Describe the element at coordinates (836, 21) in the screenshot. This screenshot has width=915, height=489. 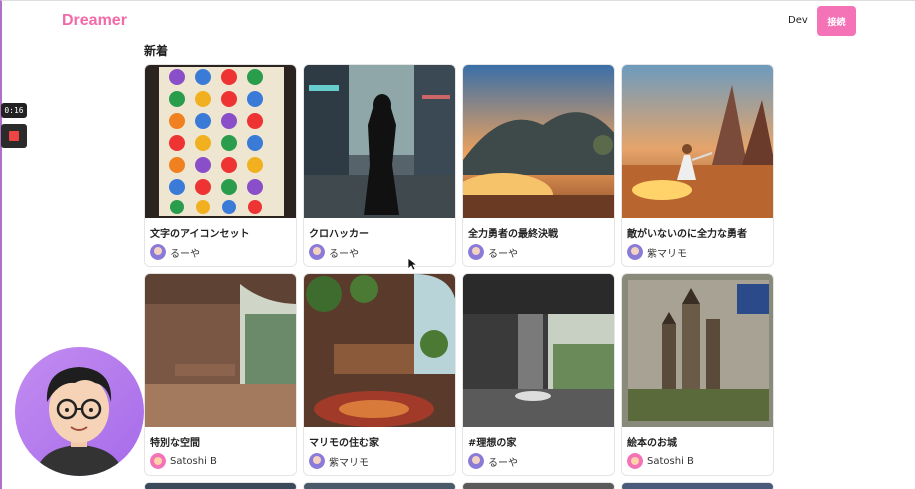
I see `connect-button: 接続` at that location.